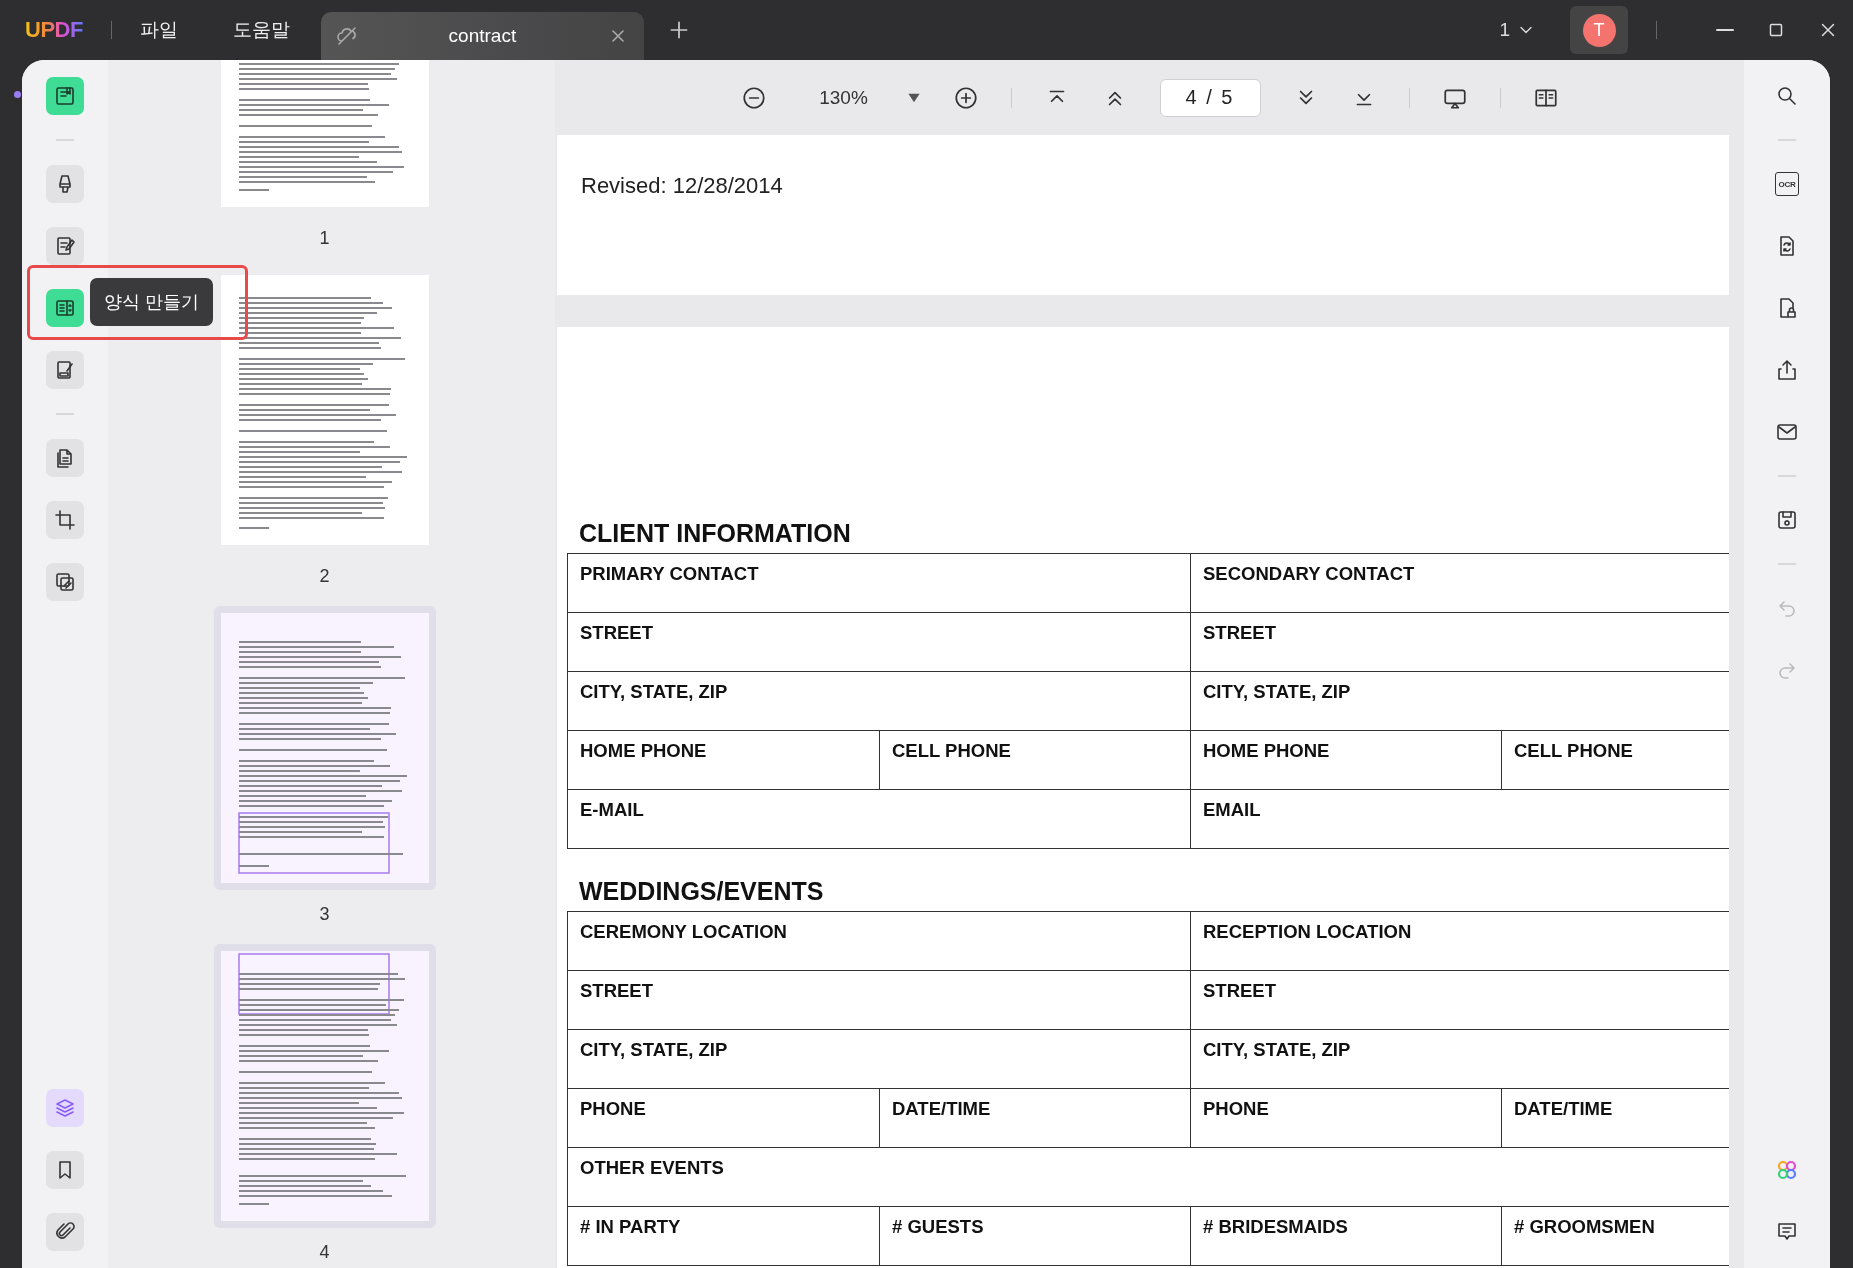 The height and width of the screenshot is (1268, 1853). Describe the element at coordinates (158, 30) in the screenshot. I see `menu-item: 파일` at that location.